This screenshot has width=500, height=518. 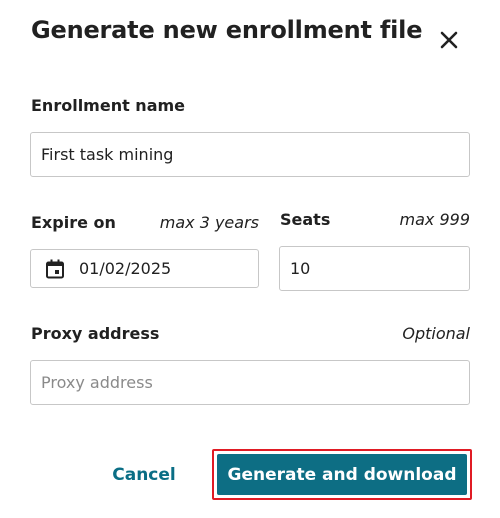 I want to click on enrollment-name-input, so click(x=255, y=154).